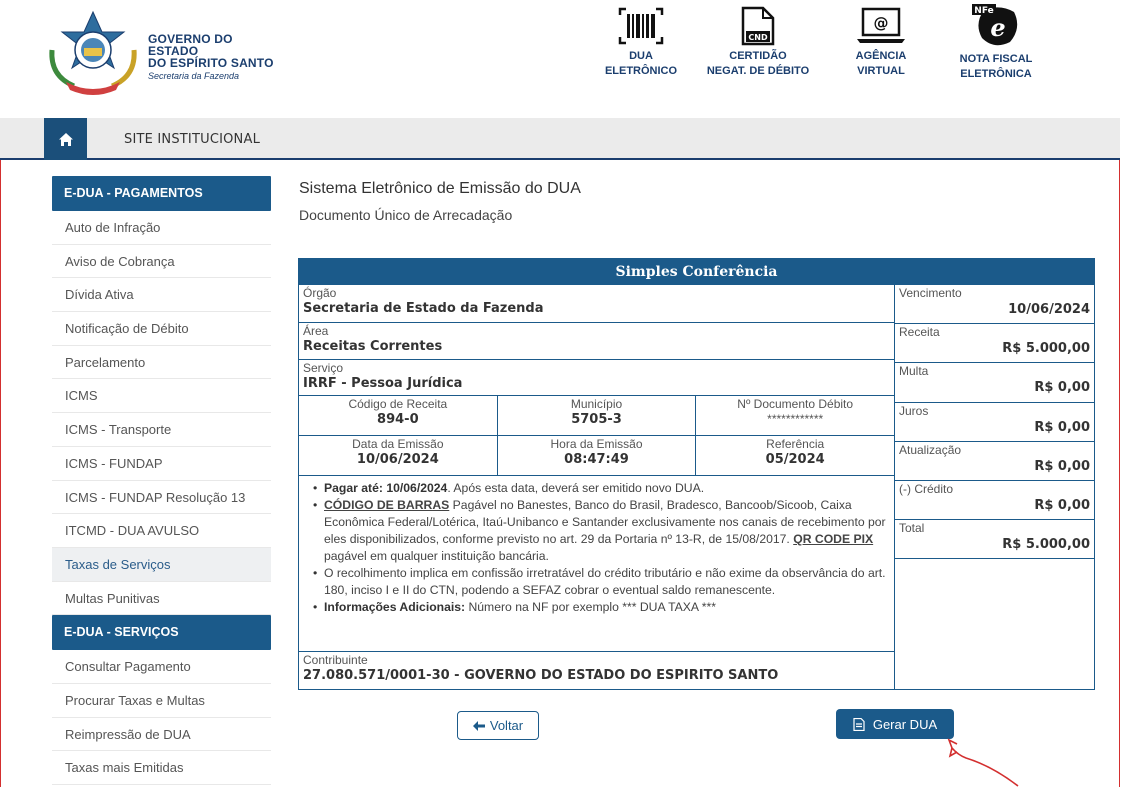 The image size is (1126, 787). What do you see at coordinates (983, 11) in the screenshot?
I see `nfe-badge: NFe` at bounding box center [983, 11].